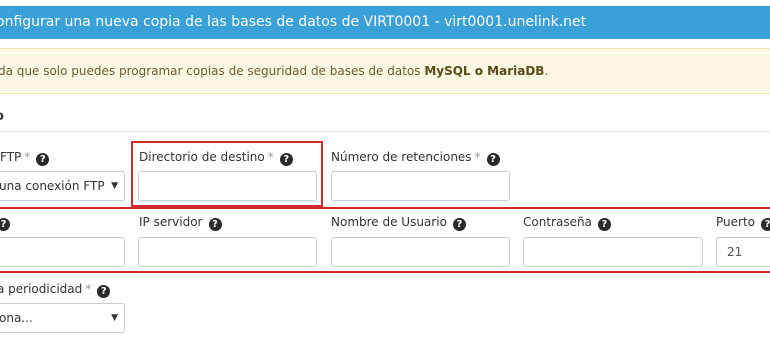 The height and width of the screenshot is (350, 770). I want to click on ip-server-input, so click(227, 252).